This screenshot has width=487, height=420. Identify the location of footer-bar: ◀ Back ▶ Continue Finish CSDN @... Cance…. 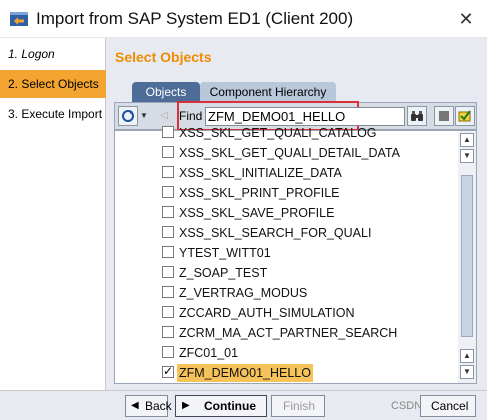
(243, 405).